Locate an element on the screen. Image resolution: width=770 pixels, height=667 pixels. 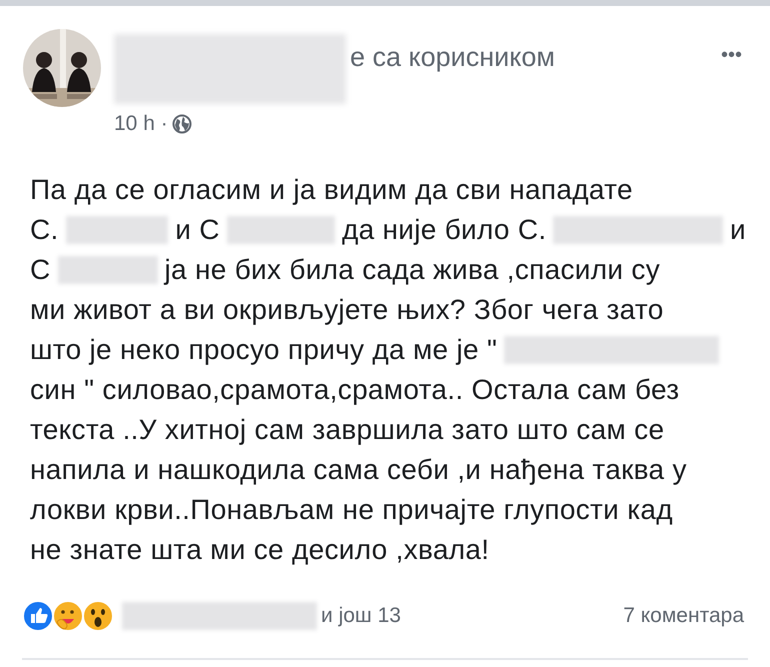
globe-icon is located at coordinates (182, 124).